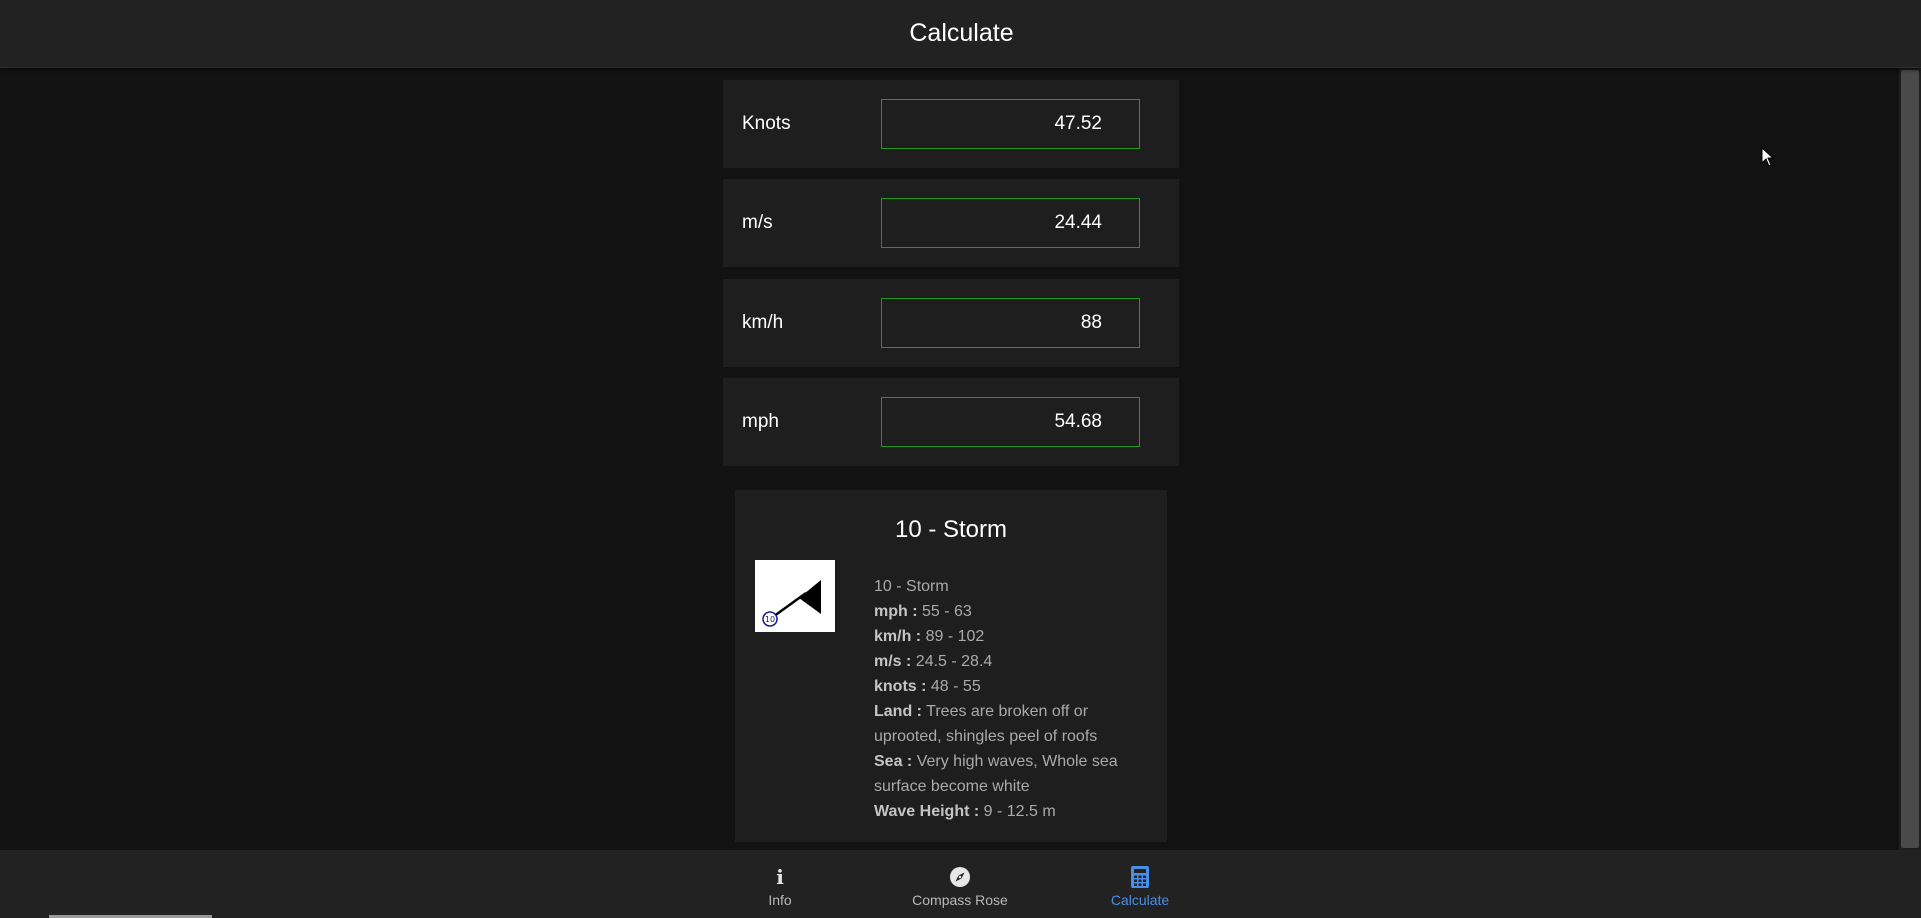 The height and width of the screenshot is (918, 1921). What do you see at coordinates (951, 529) in the screenshot?
I see `beaufort-title: 10 - Storm` at bounding box center [951, 529].